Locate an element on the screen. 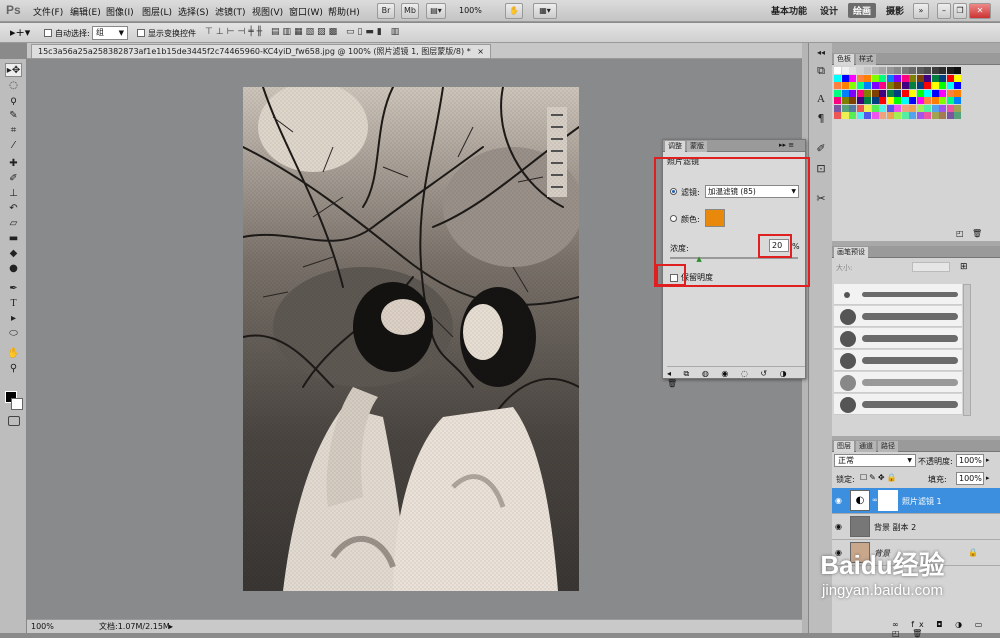 The height and width of the screenshot is (638, 1000). crop-tool-icon: ⌗ is located at coordinates (13, 131).